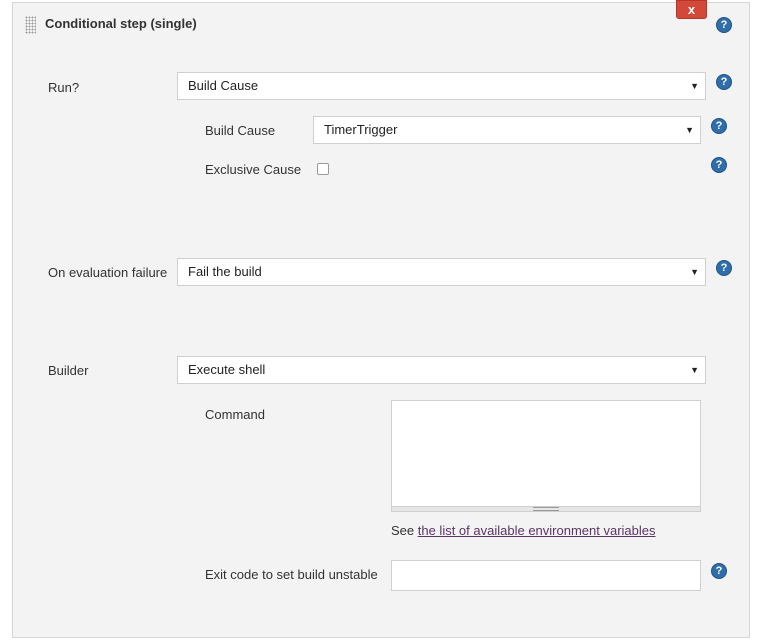 Image resolution: width=757 pixels, height=641 pixels. What do you see at coordinates (223, 85) in the screenshot?
I see `run-select-value: Build Cause` at bounding box center [223, 85].